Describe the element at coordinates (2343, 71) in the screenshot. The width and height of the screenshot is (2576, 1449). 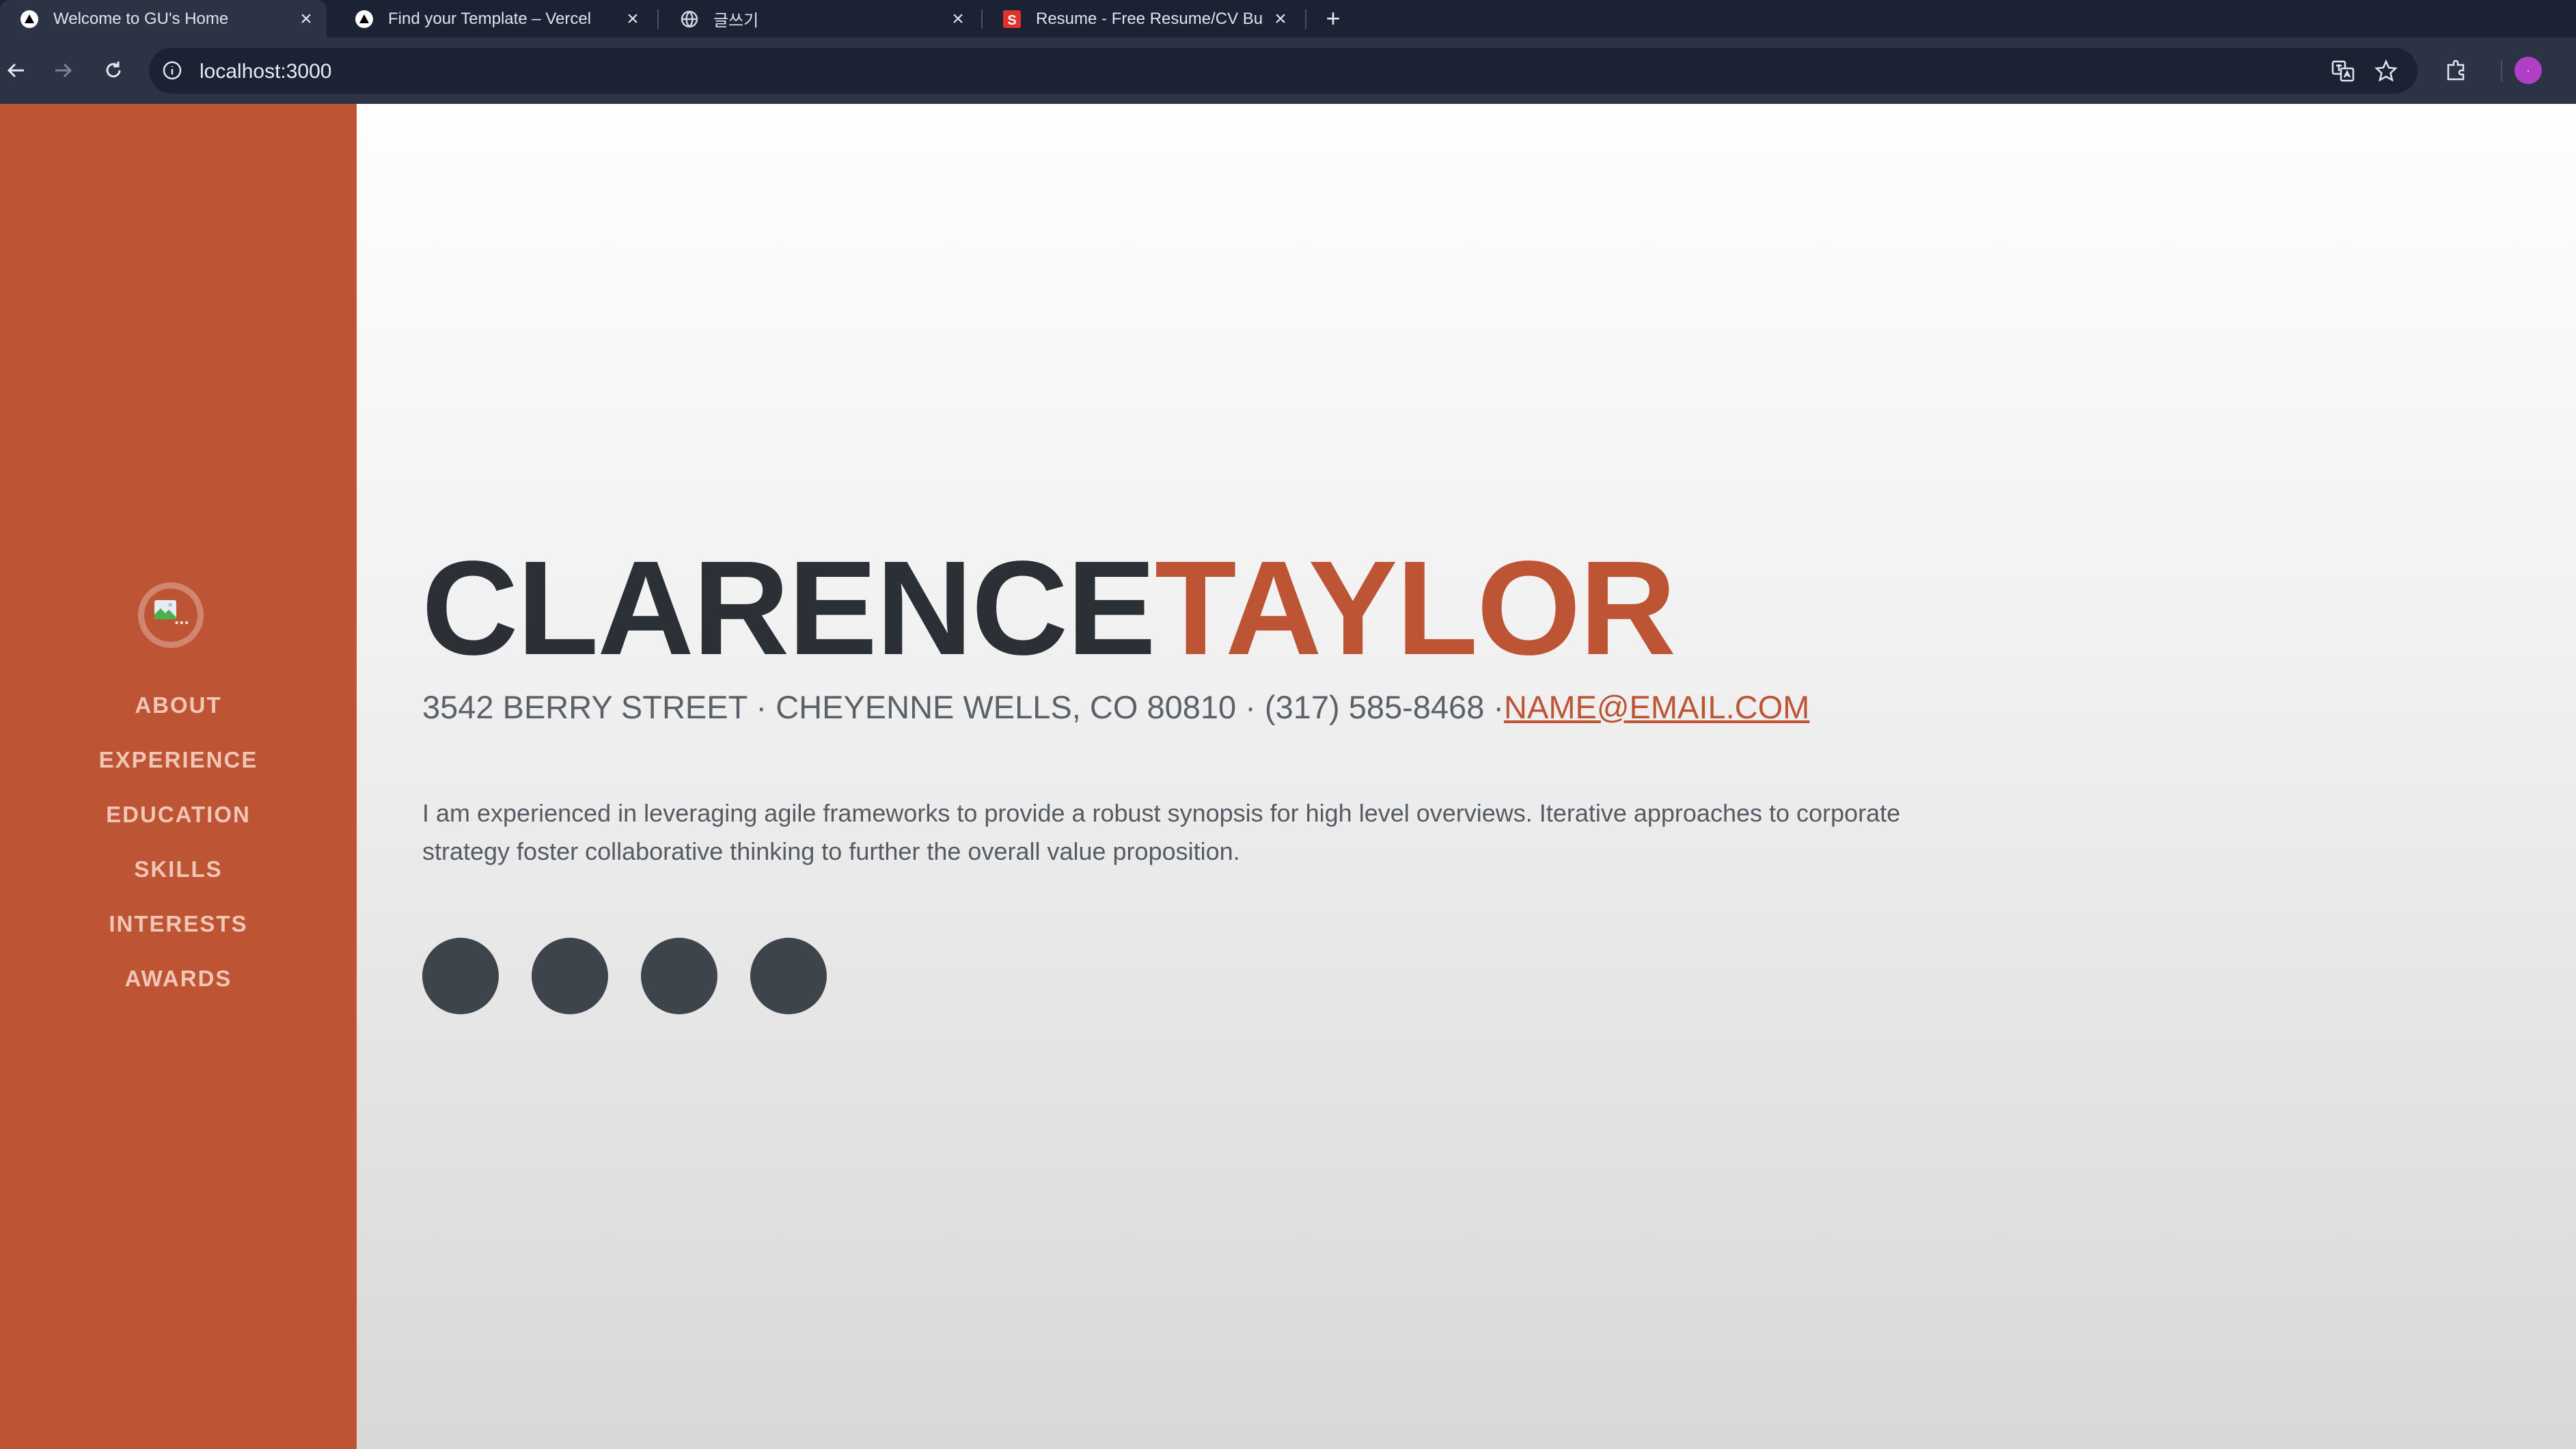
I see `translate-icon` at that location.